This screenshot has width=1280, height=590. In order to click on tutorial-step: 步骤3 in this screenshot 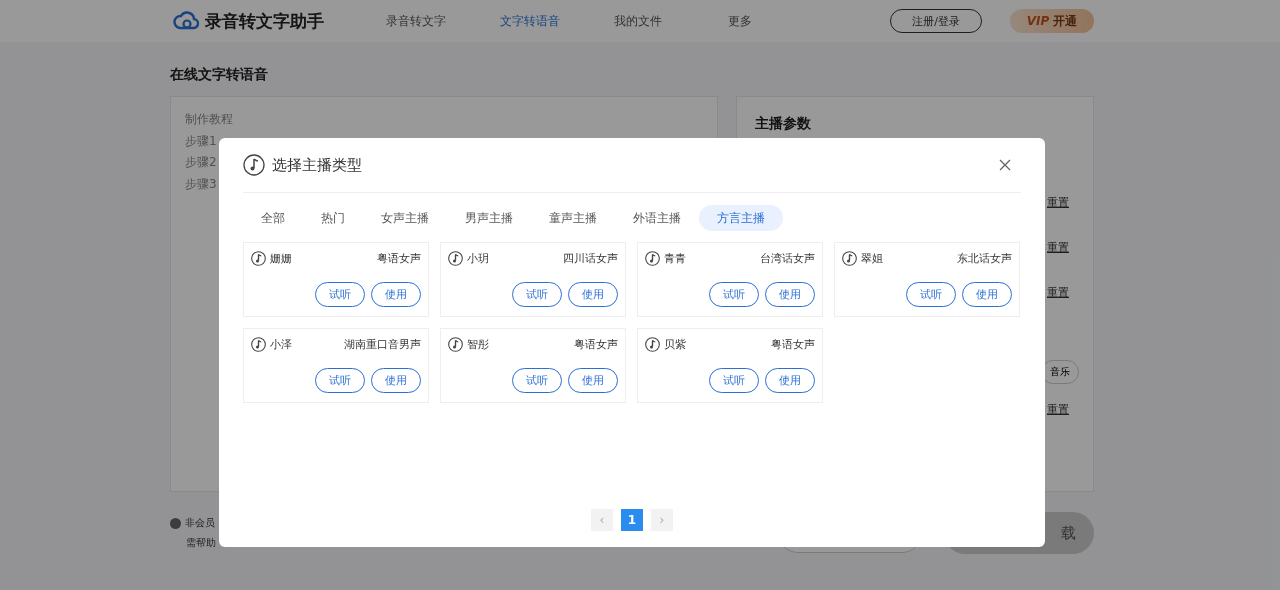, I will do `click(201, 184)`.